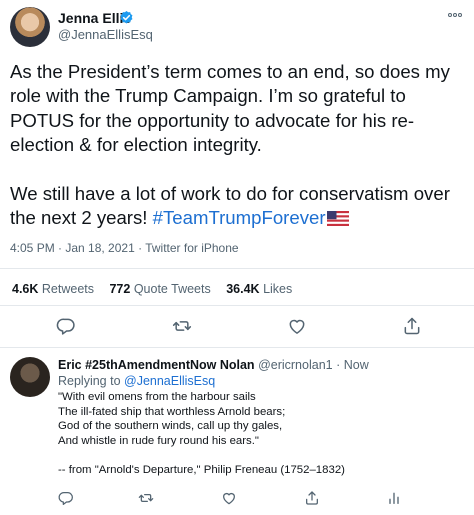 This screenshot has height=515, width=474. I want to click on likes-stat: 36.4K Likes, so click(259, 289).